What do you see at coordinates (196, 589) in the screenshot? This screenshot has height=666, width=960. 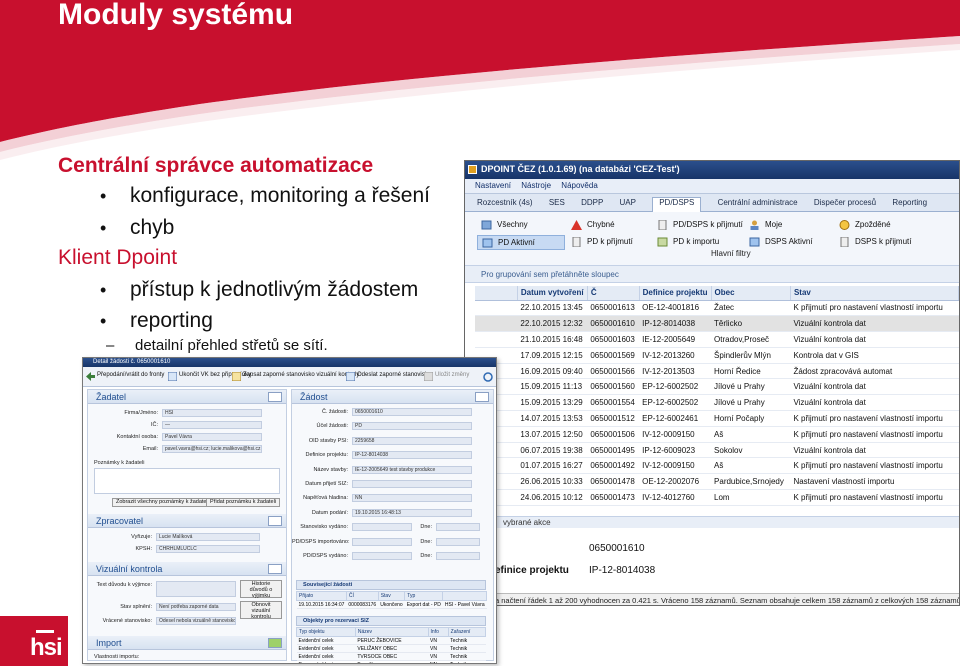 I see `exception-reason-field` at bounding box center [196, 589].